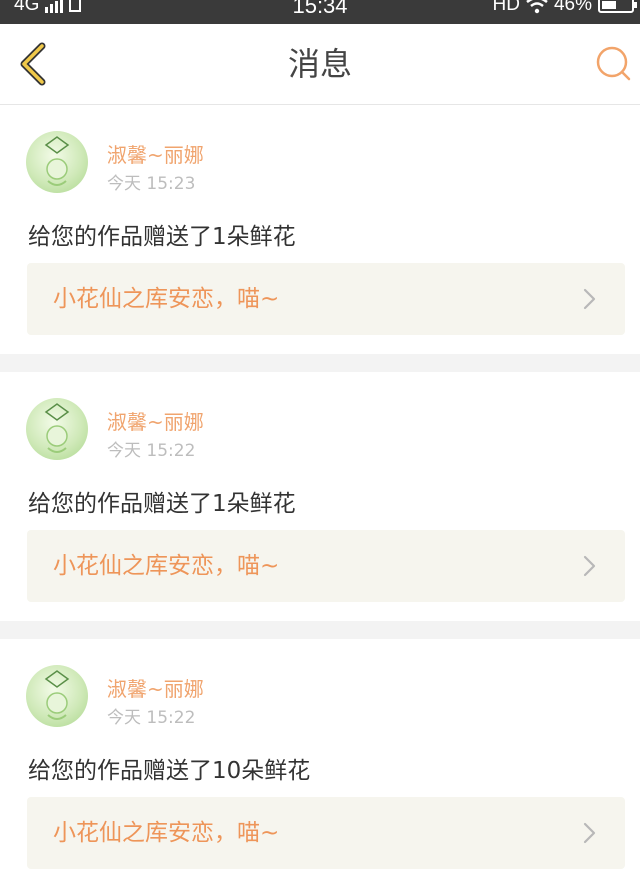  What do you see at coordinates (537, 7) in the screenshot?
I see `wifi-icon` at bounding box center [537, 7].